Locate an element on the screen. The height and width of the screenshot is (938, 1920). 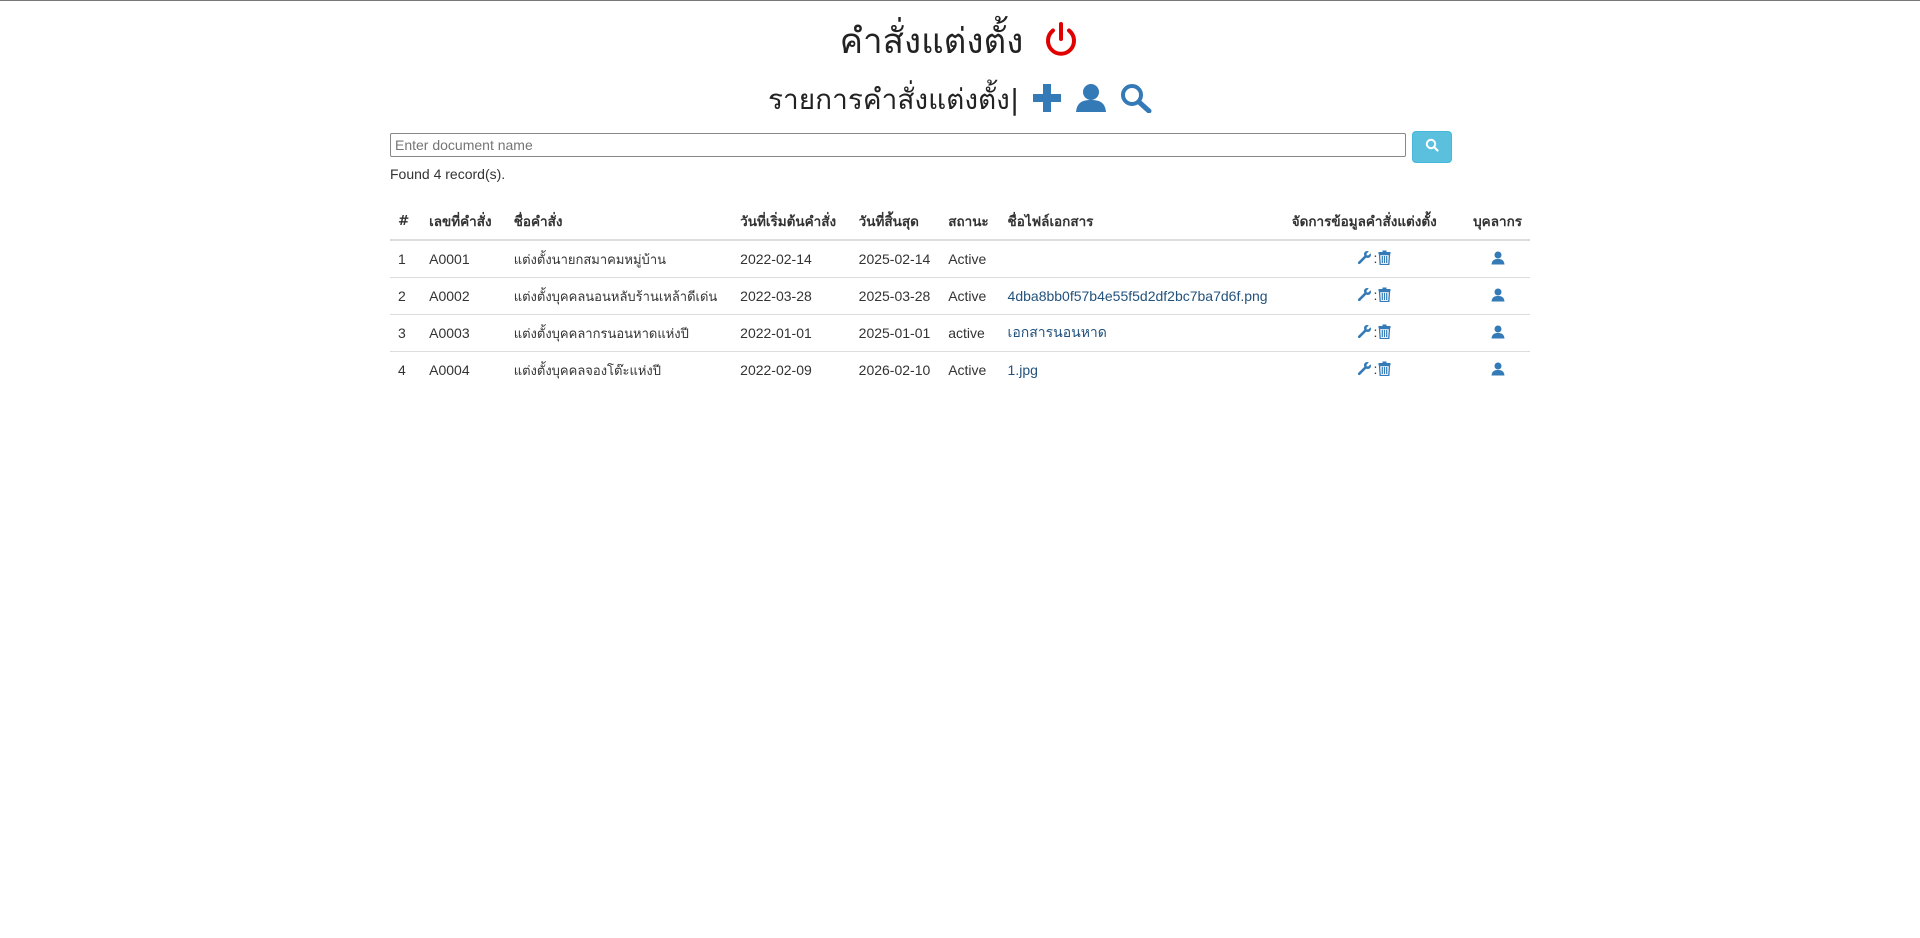
page-title: คำสั่งแต่งตั้ง is located at coordinates (931, 42).